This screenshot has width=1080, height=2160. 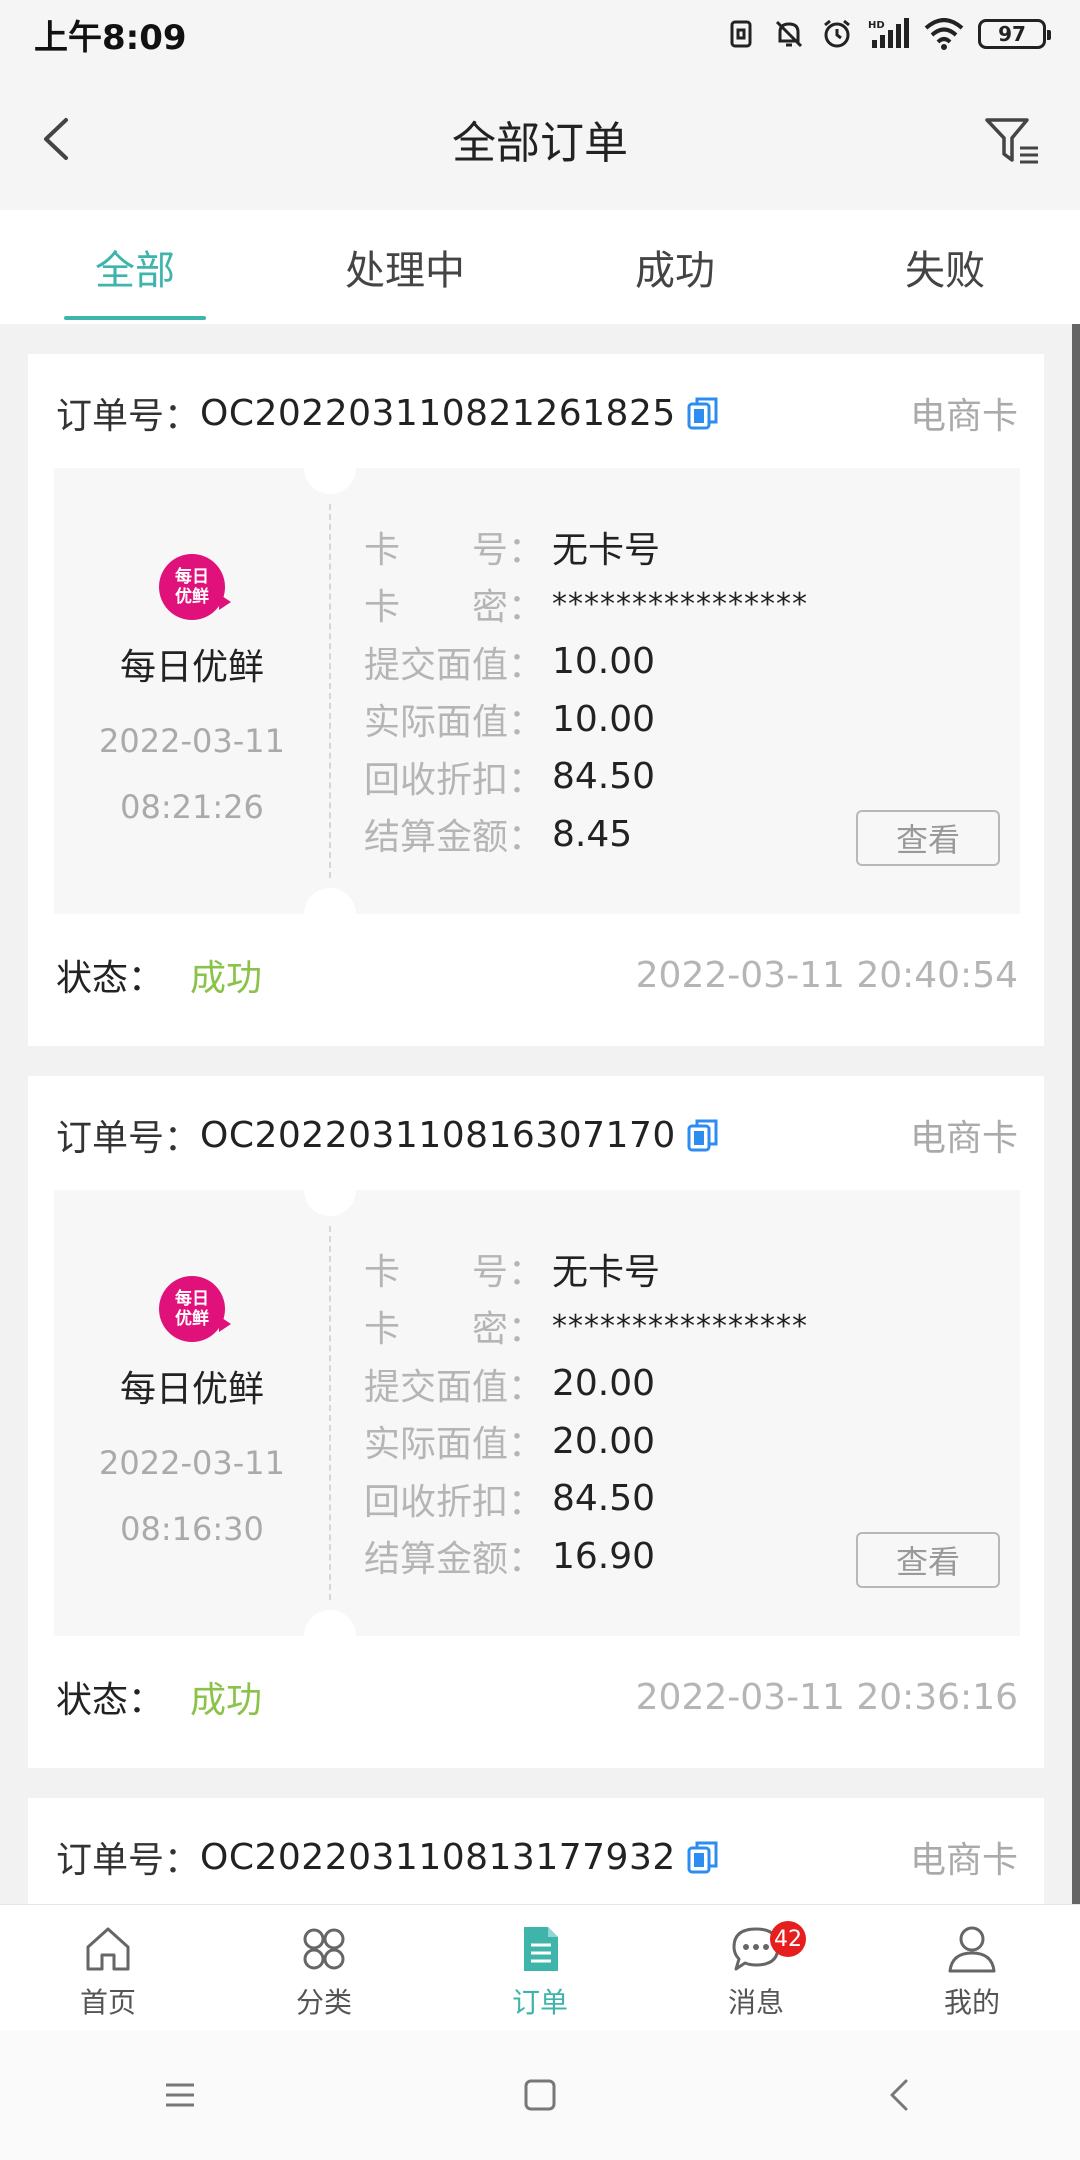 I want to click on order-icon, so click(x=541, y=1949).